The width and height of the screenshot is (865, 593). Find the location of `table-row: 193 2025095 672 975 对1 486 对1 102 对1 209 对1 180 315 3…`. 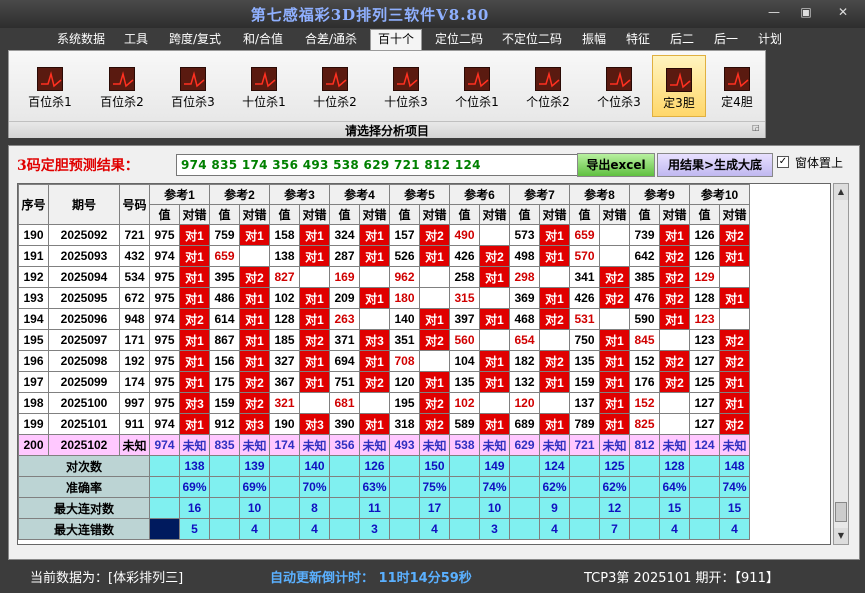

table-row: 193 2025095 672 975 对1 486 对1 102 对1 209 对1 180 315 3… is located at coordinates (384, 298).